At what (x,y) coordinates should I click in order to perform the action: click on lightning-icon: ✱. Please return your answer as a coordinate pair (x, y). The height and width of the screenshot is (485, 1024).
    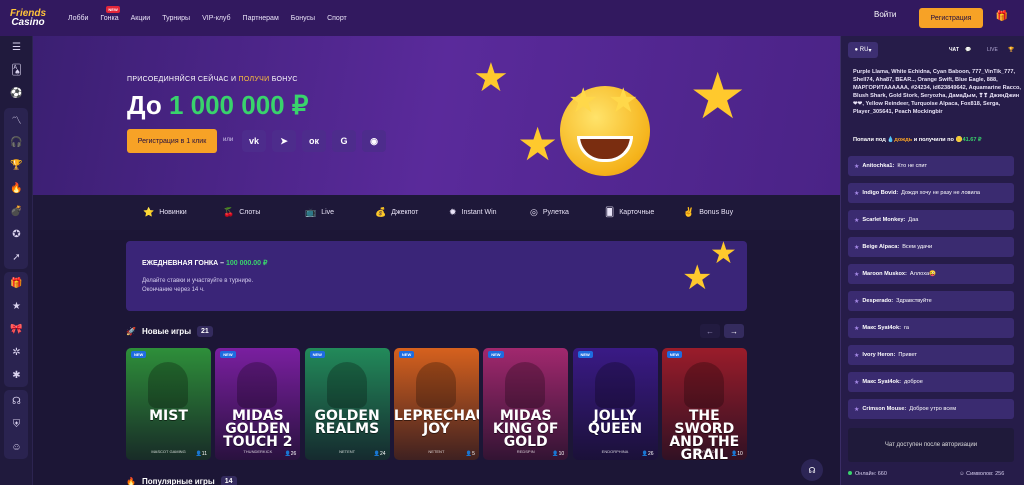
    Looking at the image, I should click on (16, 375).